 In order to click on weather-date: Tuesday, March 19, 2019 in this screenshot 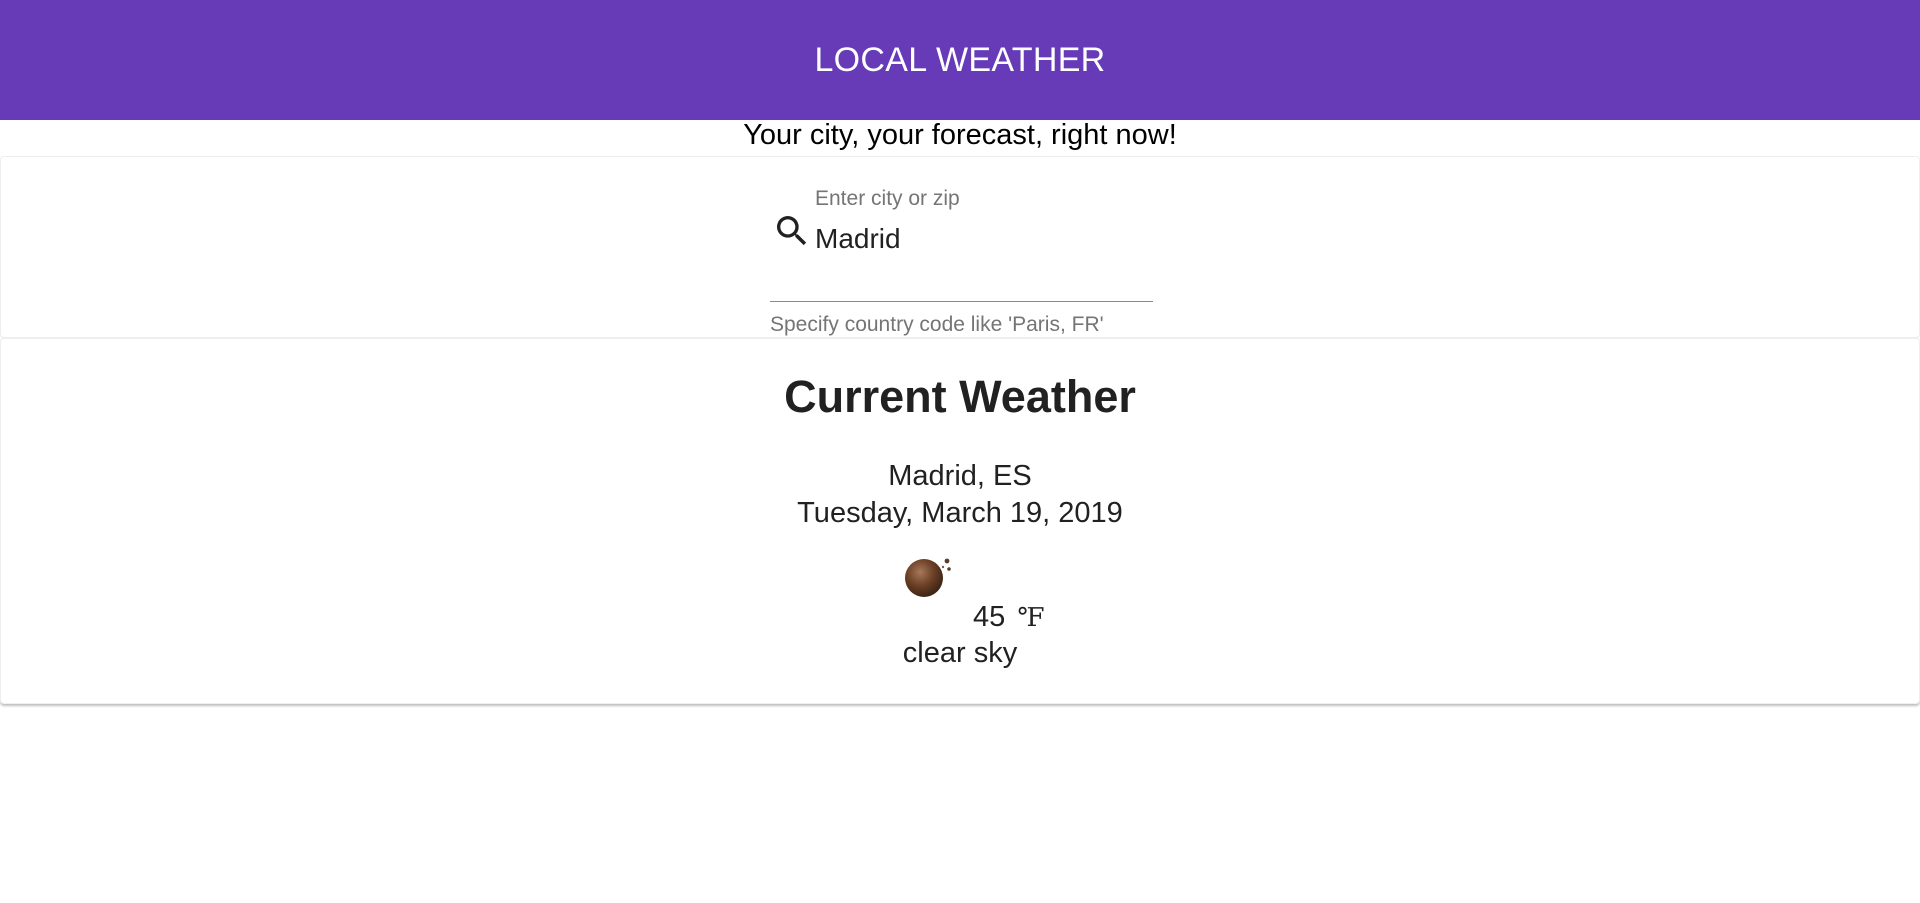, I will do `click(960, 513)`.